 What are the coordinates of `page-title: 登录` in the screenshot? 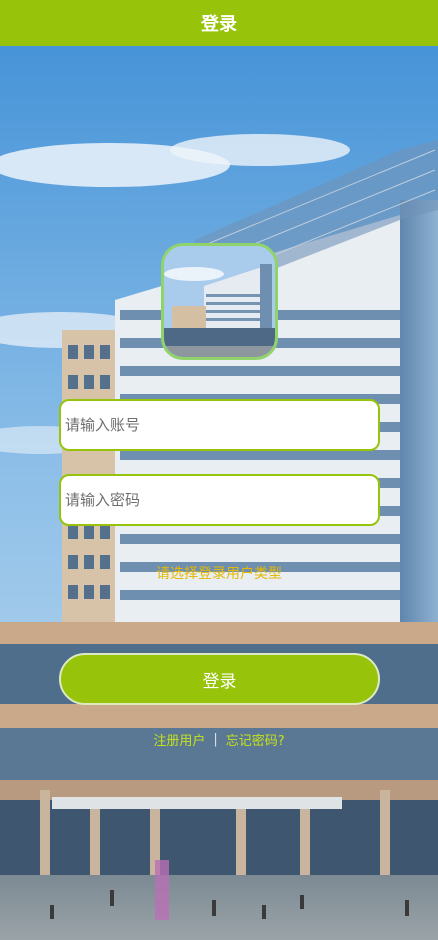 It's located at (219, 23).